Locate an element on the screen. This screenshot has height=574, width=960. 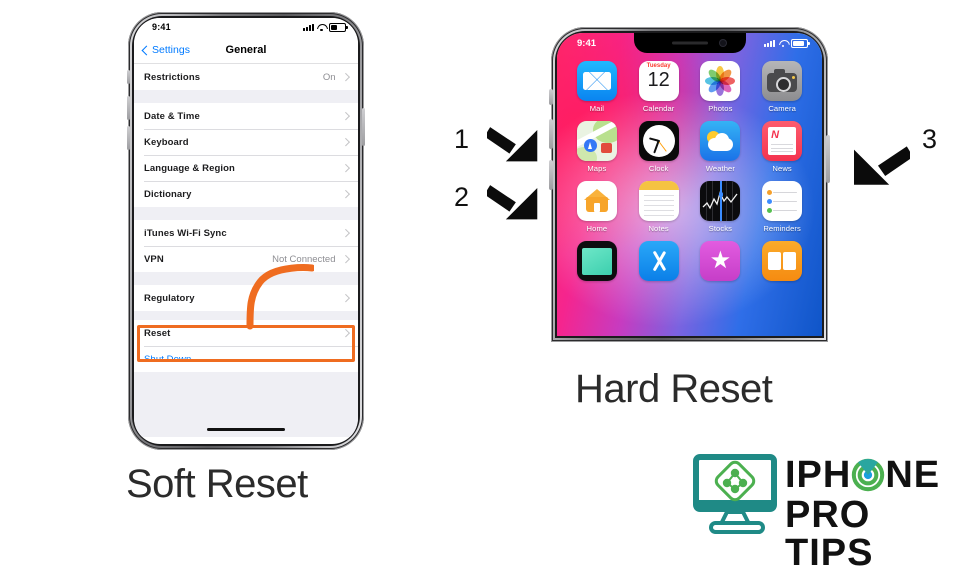
settings-row-dictionary: Dictionary is located at coordinates (246, 194).